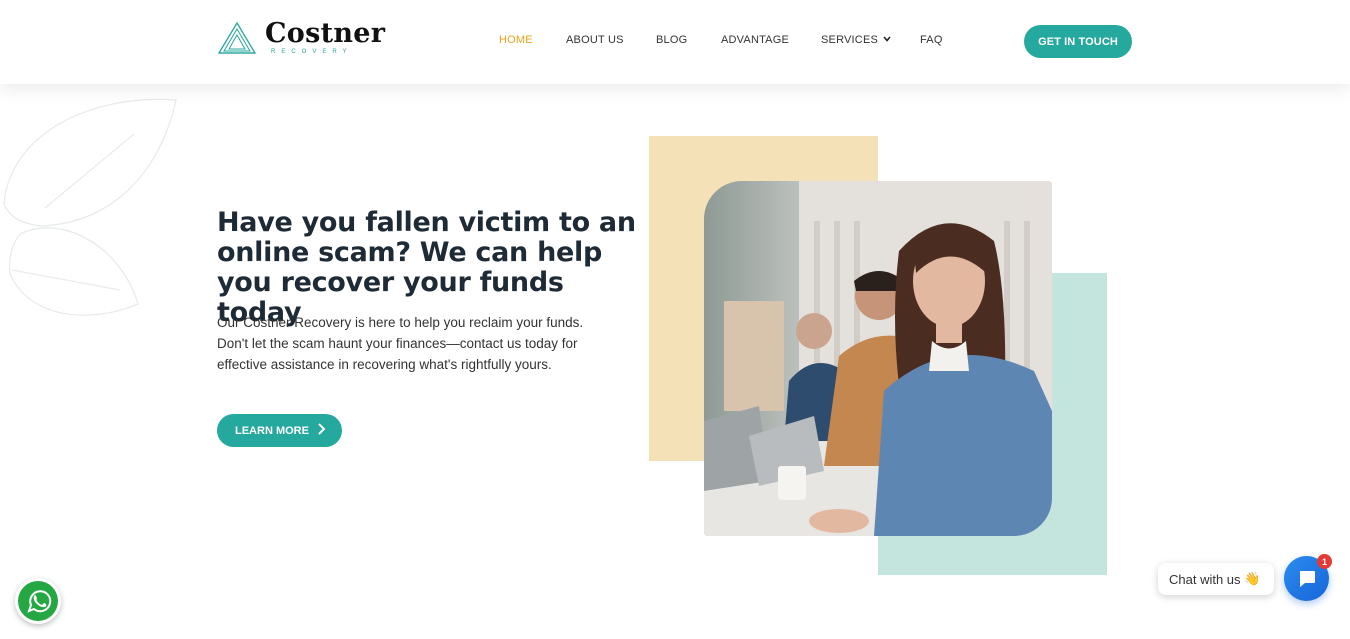 The image size is (1350, 639). I want to click on chat-prompt-bubble: Chat with us 👋, so click(1216, 579).